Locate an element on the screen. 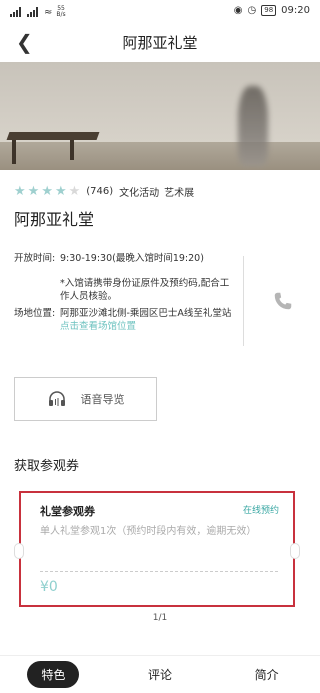 The height and width of the screenshot is (693, 320). rating-row: ★ ★ ★ ★ ★ (746) 文化活动 艺术展 is located at coordinates (104, 191).